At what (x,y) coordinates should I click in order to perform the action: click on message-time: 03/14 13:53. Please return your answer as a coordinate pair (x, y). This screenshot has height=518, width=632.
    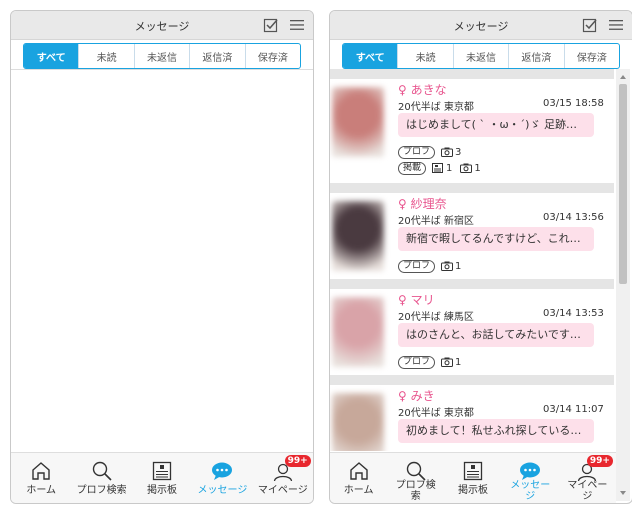
    Looking at the image, I should click on (573, 313).